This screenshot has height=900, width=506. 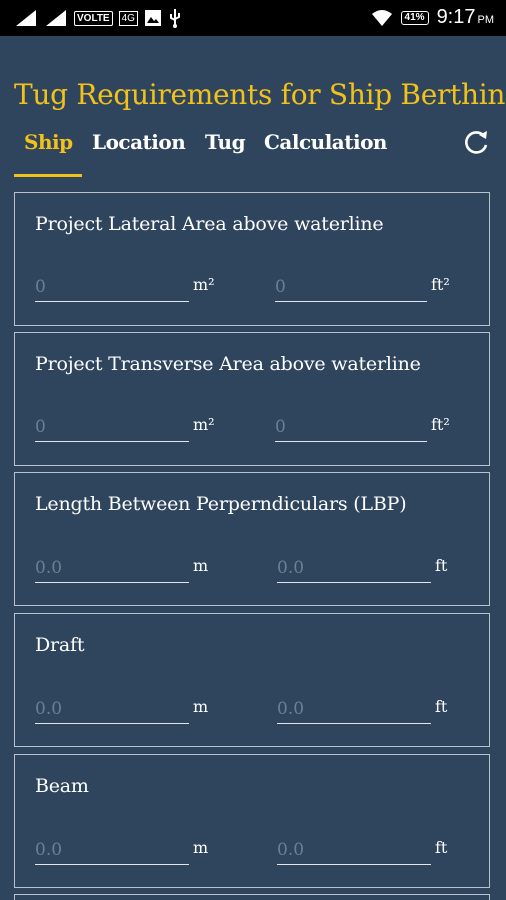 What do you see at coordinates (112, 568) in the screenshot?
I see `lbp-m-input` at bounding box center [112, 568].